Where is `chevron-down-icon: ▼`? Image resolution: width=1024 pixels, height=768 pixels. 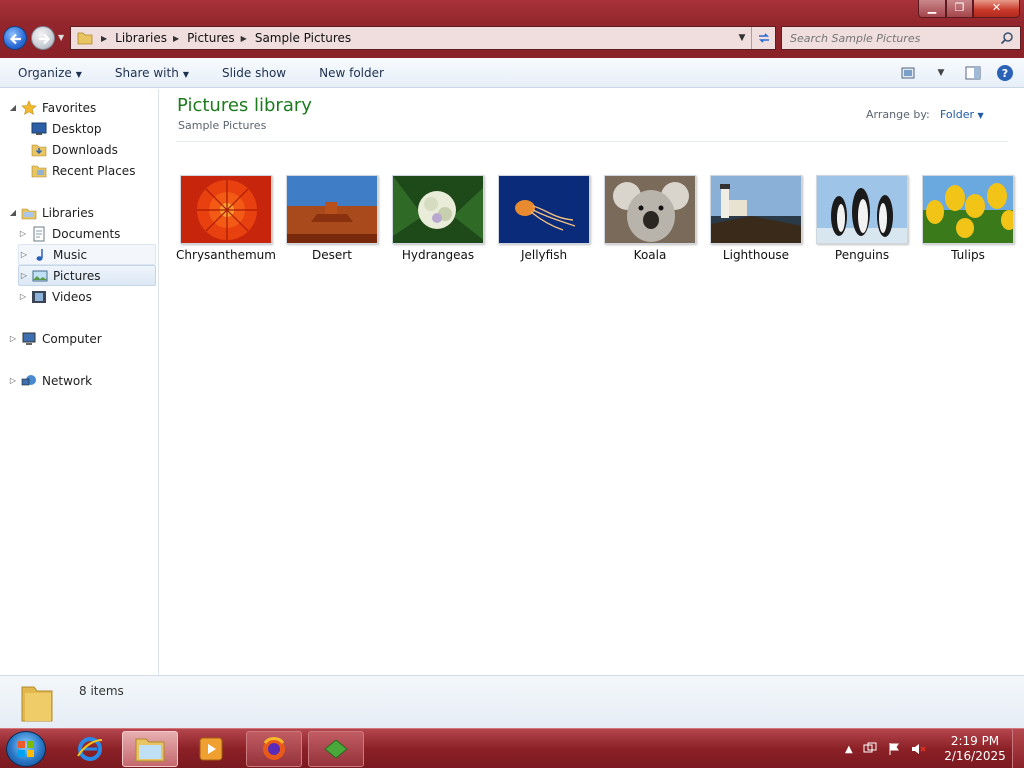 chevron-down-icon: ▼ is located at coordinates (185, 74).